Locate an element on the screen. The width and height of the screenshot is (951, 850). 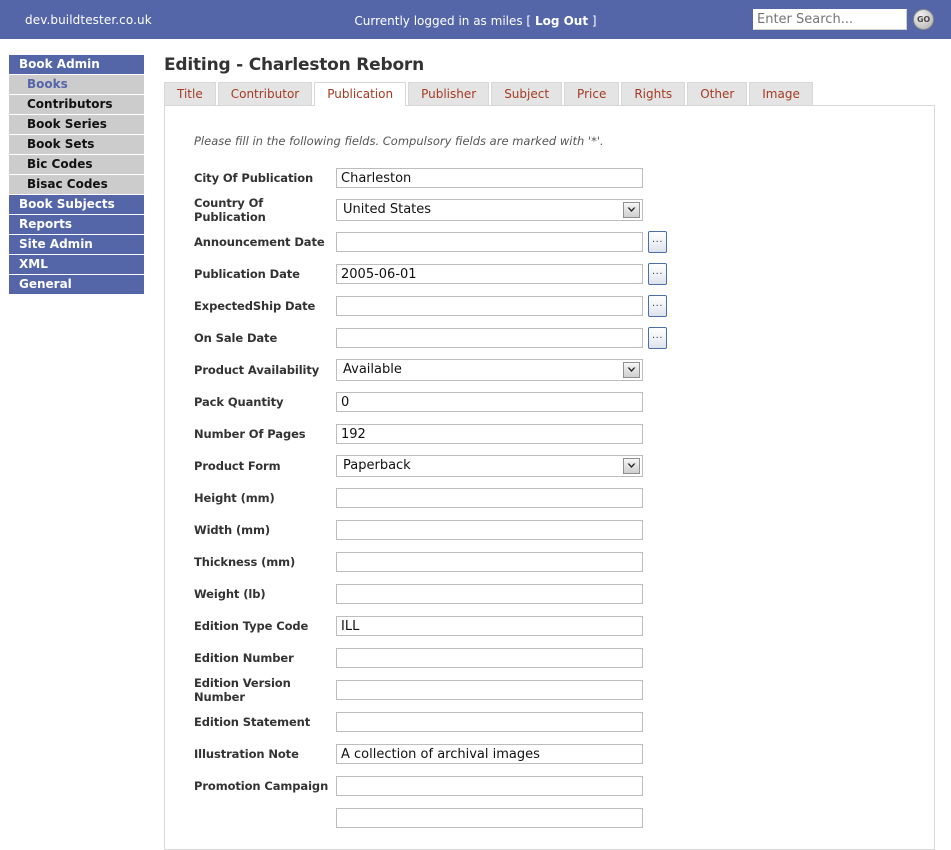
login-suffix-text: ] is located at coordinates (592, 21).